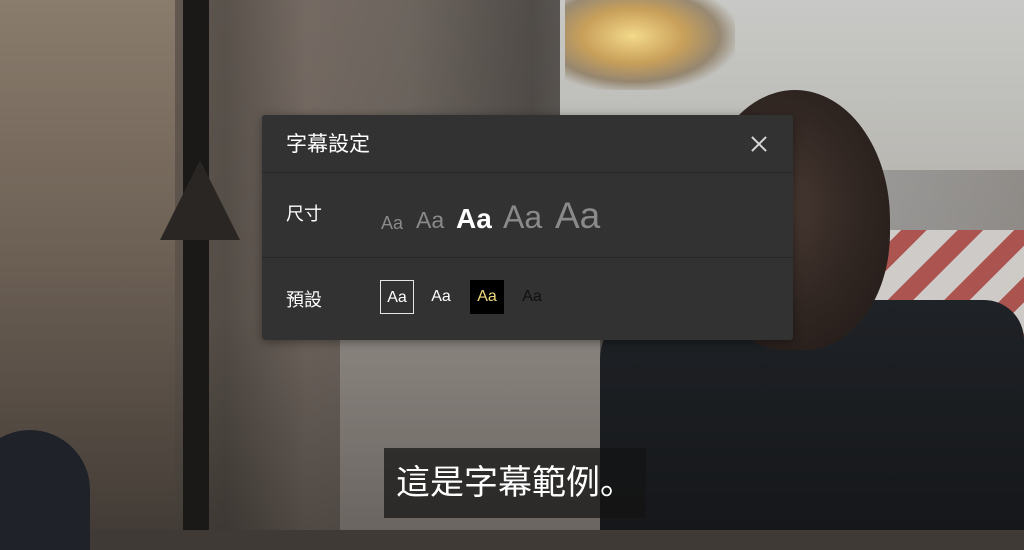 This screenshot has width=1024, height=550. I want to click on dialog-header: 字幕設定, so click(527, 144).